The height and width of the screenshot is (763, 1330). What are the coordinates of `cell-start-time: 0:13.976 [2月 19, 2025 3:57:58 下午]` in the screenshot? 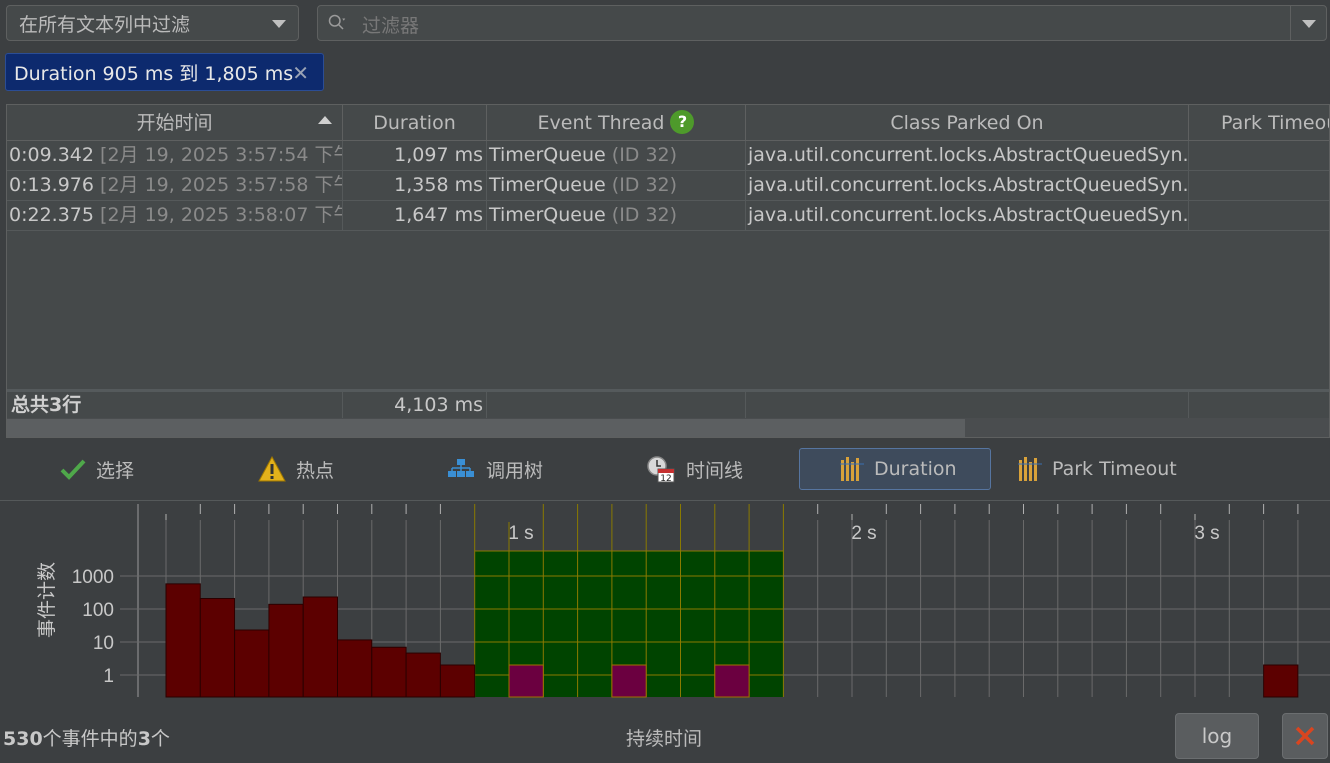 It's located at (175, 185).